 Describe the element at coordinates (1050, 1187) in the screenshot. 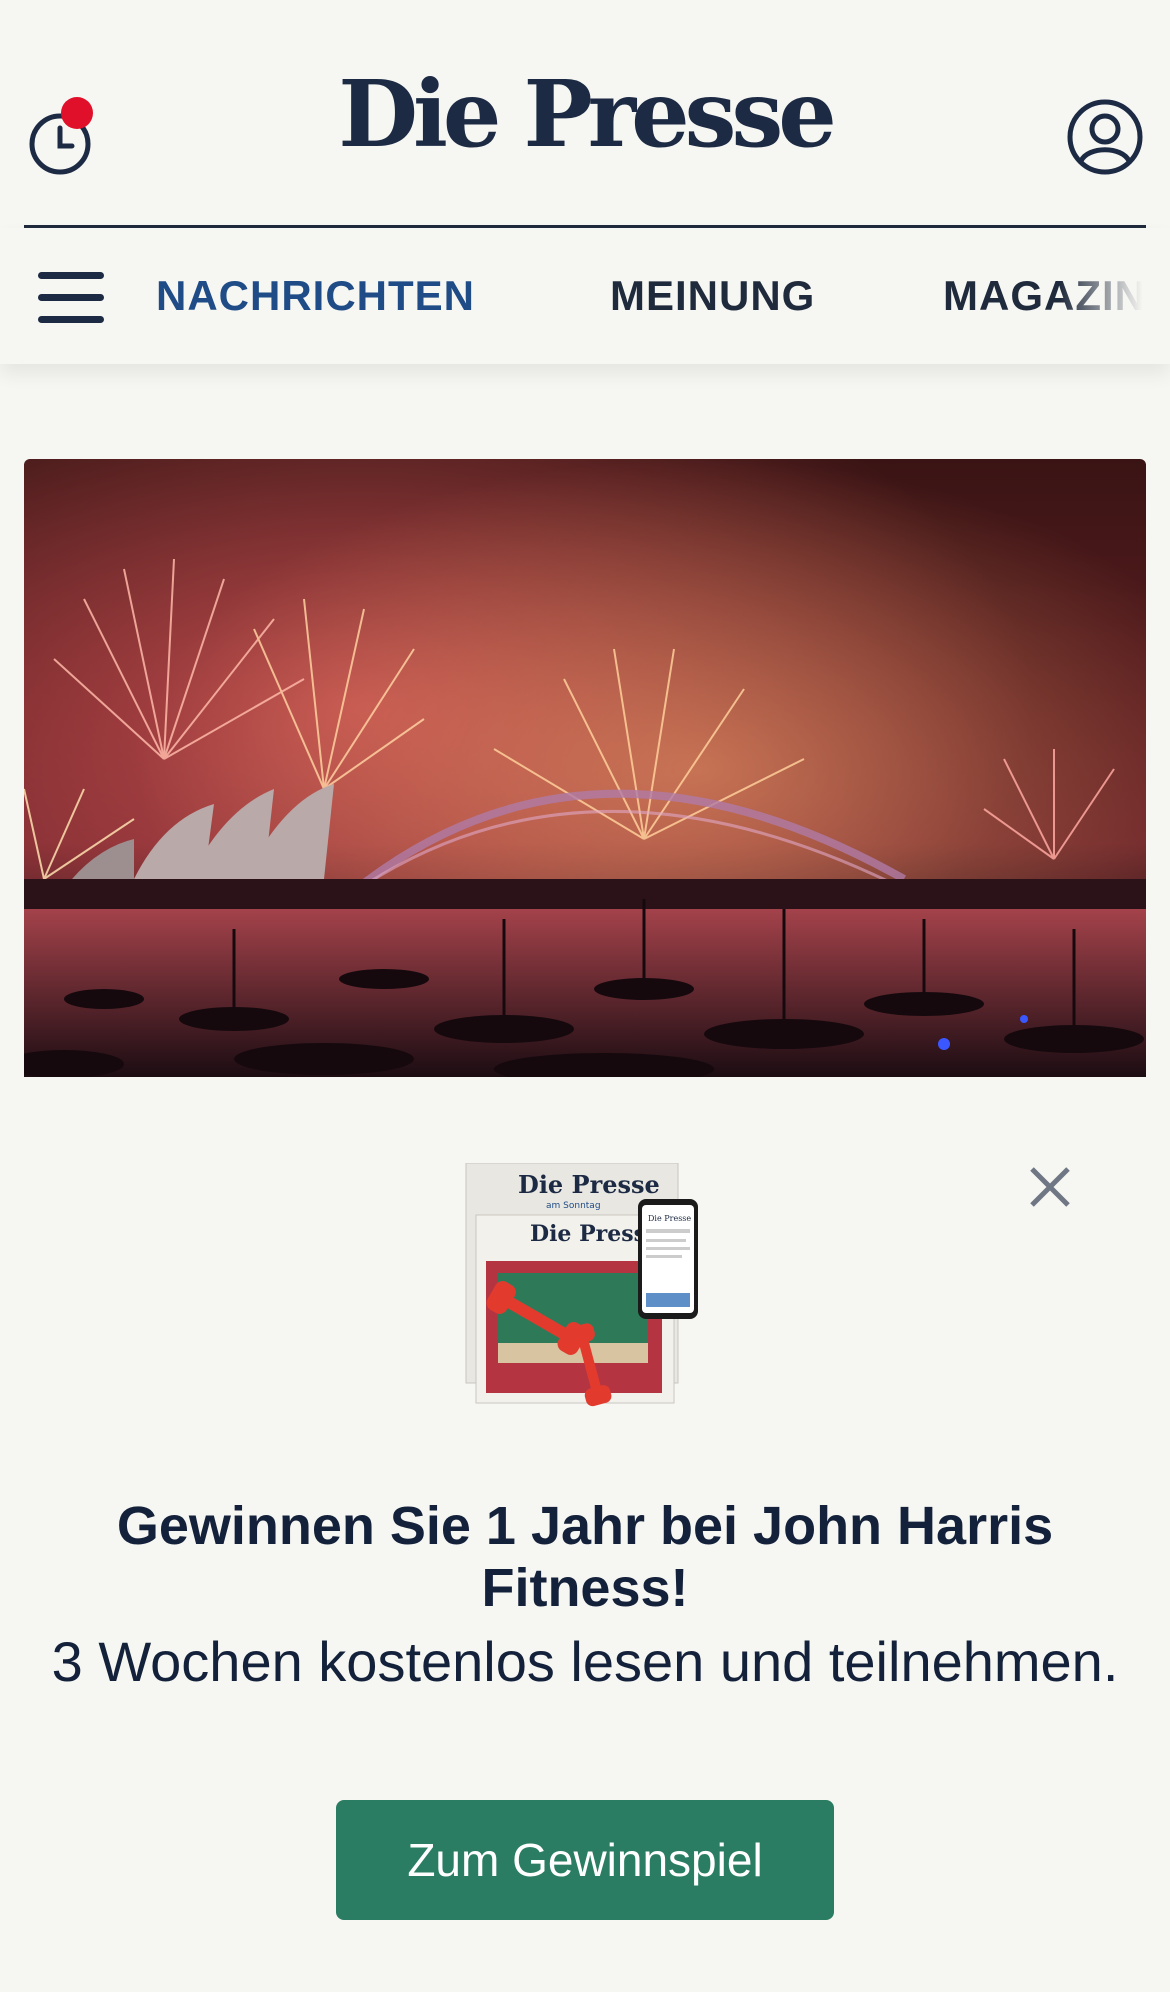

I see `close-icon` at that location.